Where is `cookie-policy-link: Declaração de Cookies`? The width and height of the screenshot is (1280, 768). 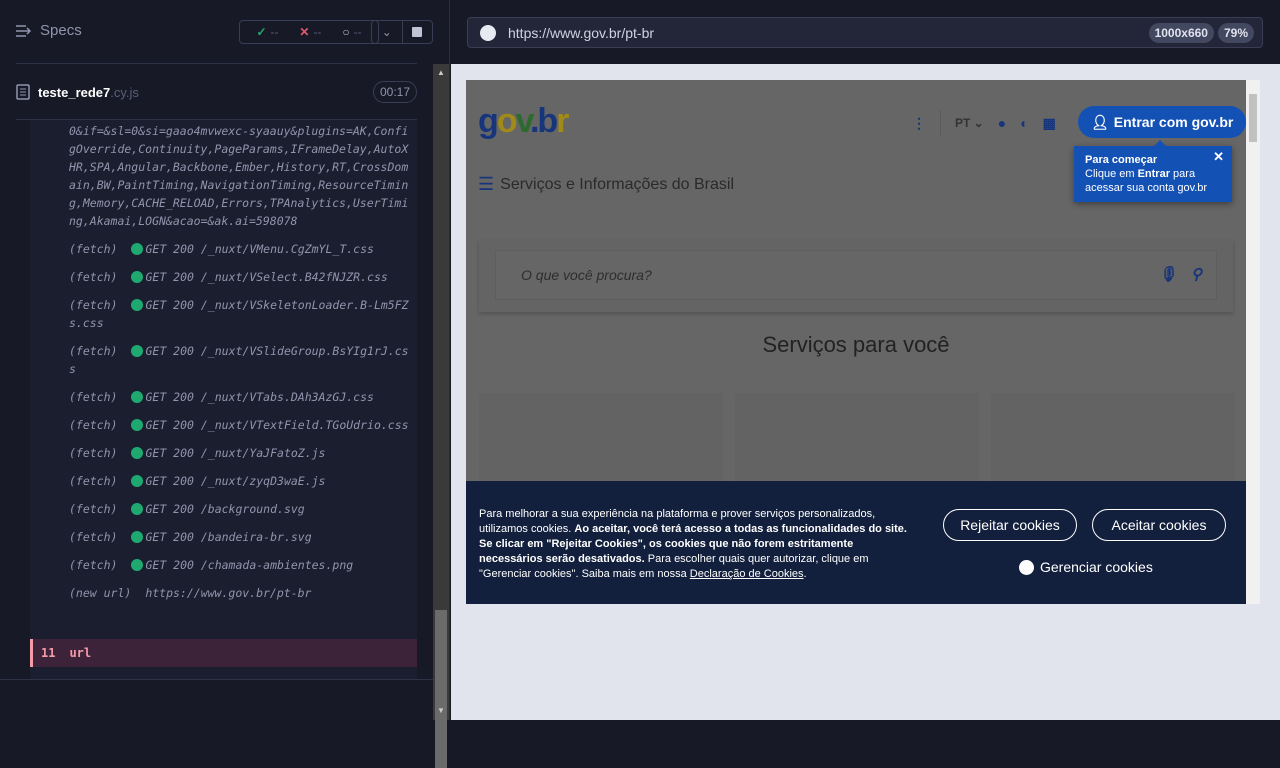 cookie-policy-link: Declaração de Cookies is located at coordinates (747, 574).